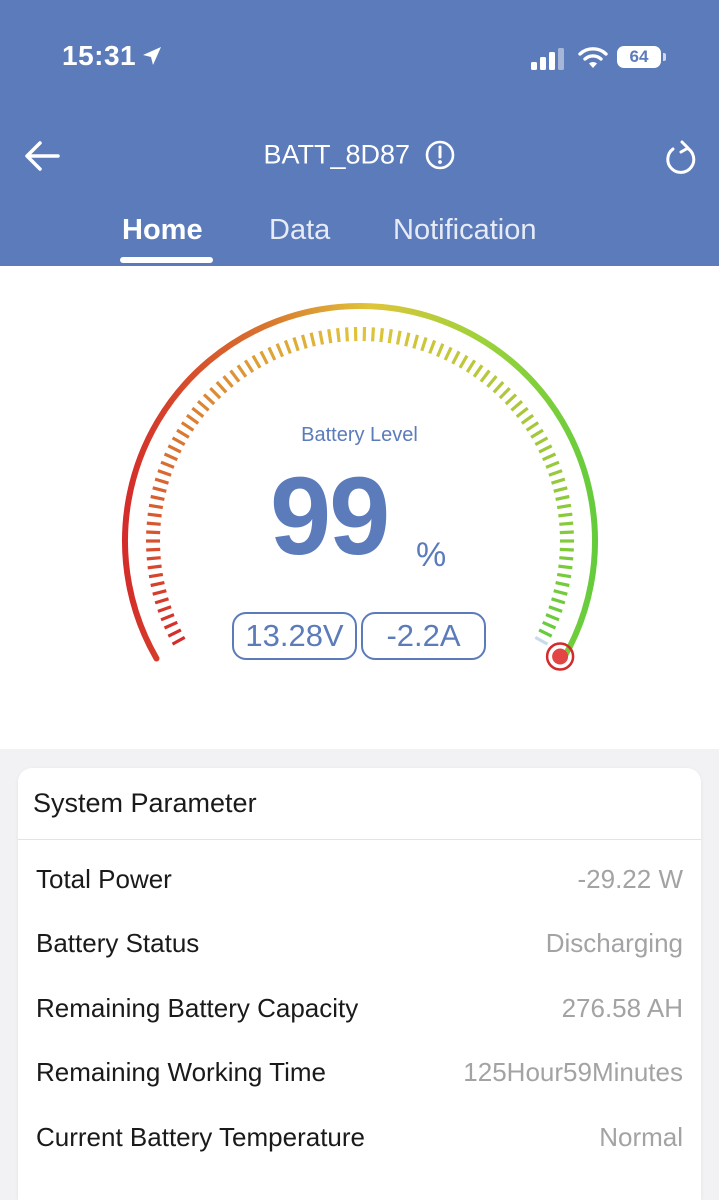 The height and width of the screenshot is (1200, 719). What do you see at coordinates (622, 1008) in the screenshot?
I see `param-value-remaining-capacity: 276.58 AH` at bounding box center [622, 1008].